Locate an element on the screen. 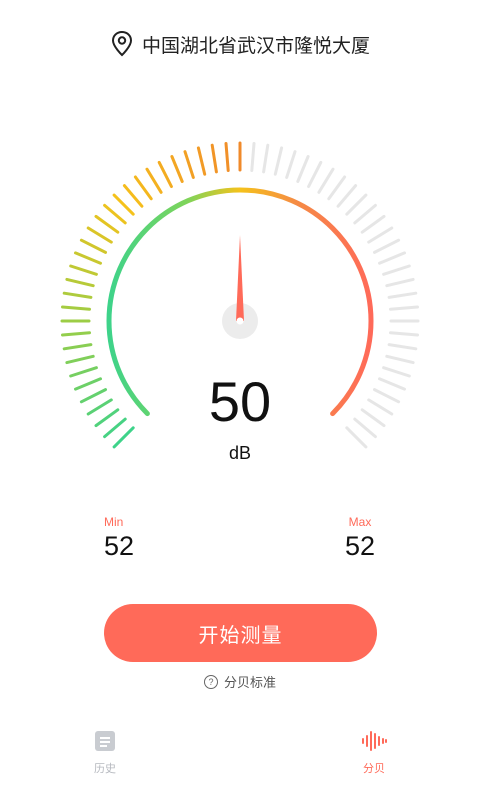  tab-bar: 历史 分贝 is located at coordinates (240, 764).